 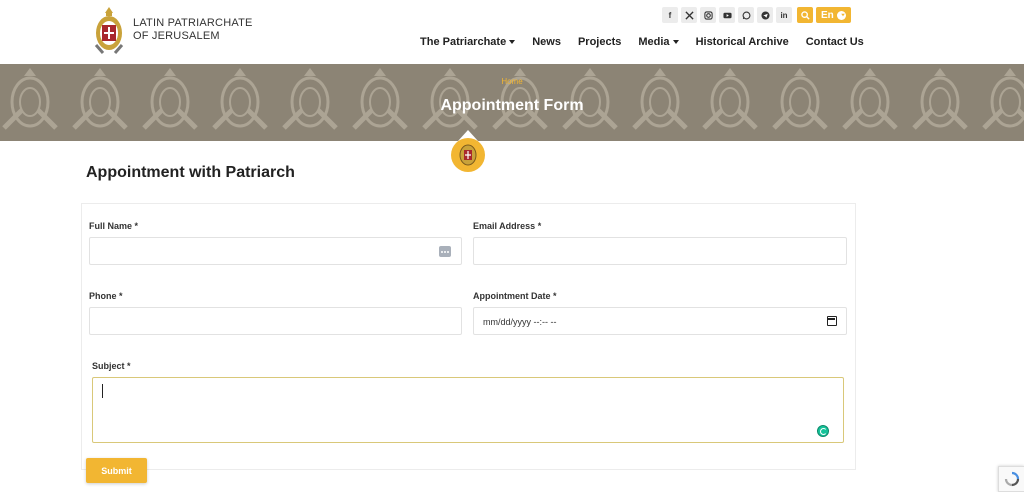 What do you see at coordinates (445, 251) in the screenshot?
I see `autofill-icon` at bounding box center [445, 251].